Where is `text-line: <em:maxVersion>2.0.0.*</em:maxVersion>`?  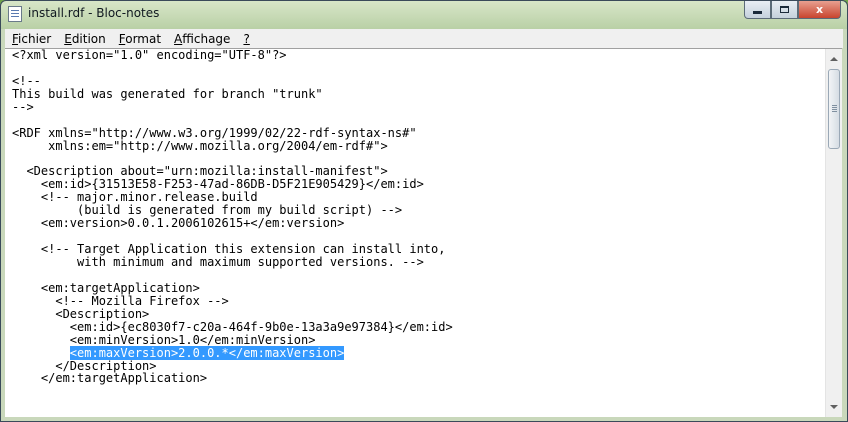 text-line: <em:maxVersion>2.0.0.*</em:maxVersion> is located at coordinates (232, 352).